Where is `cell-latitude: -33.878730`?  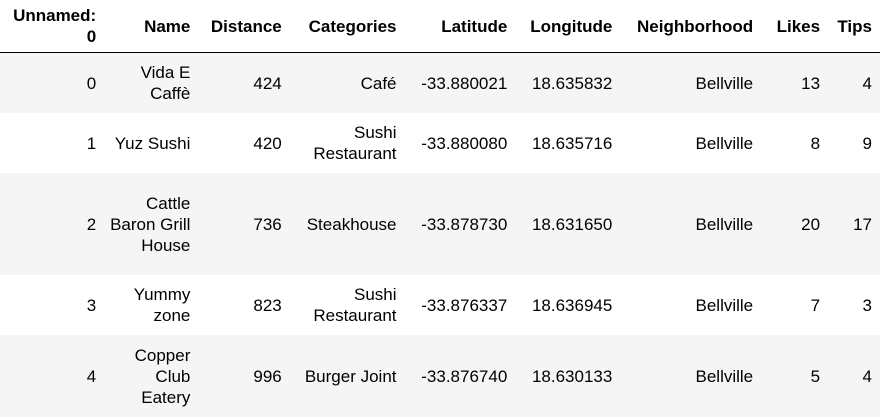 cell-latitude: -33.878730 is located at coordinates (460, 224).